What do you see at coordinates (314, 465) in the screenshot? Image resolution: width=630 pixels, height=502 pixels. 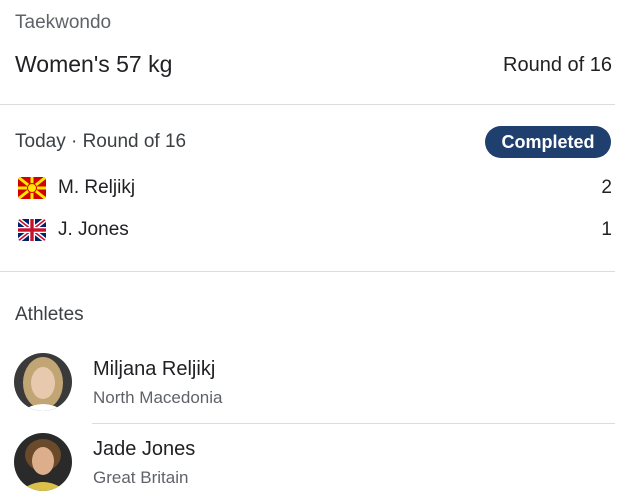 I see `athlete-item: Jade Jones Great Britain` at bounding box center [314, 465].